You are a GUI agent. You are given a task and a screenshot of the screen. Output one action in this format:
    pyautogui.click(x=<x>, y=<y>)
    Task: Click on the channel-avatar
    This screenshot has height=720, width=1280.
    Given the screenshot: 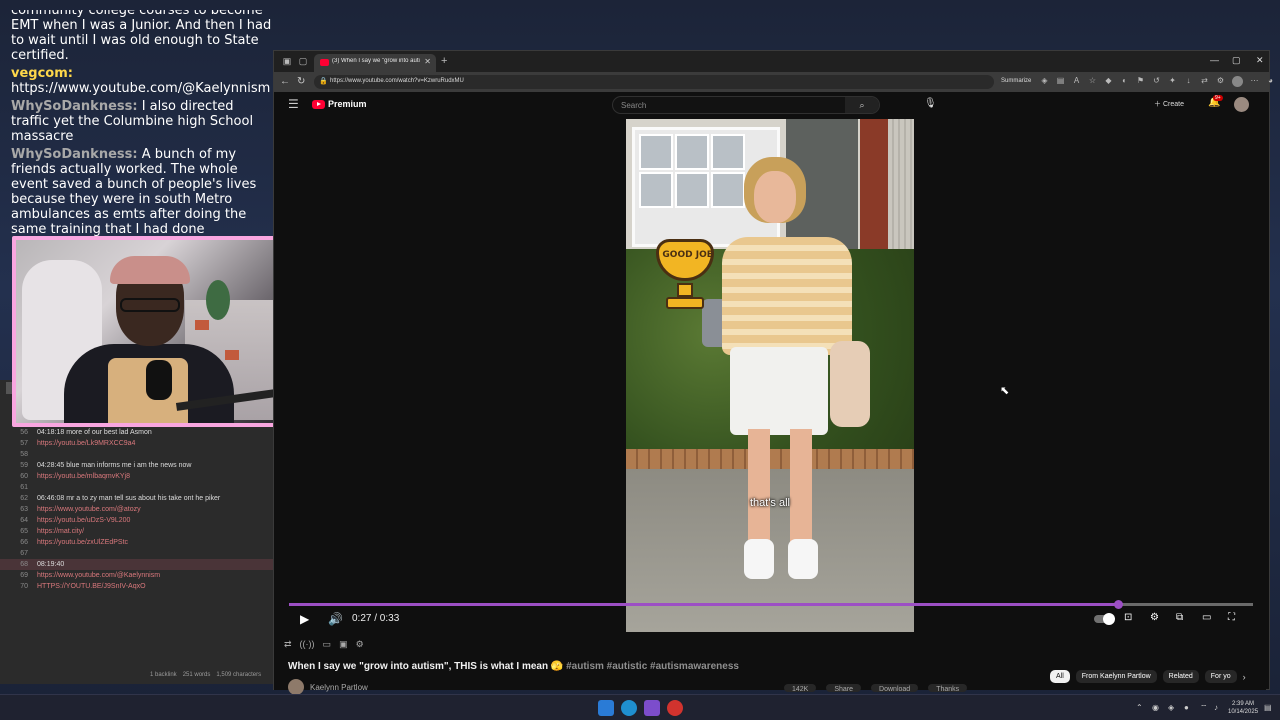 What is the action you would take?
    pyautogui.click(x=296, y=687)
    